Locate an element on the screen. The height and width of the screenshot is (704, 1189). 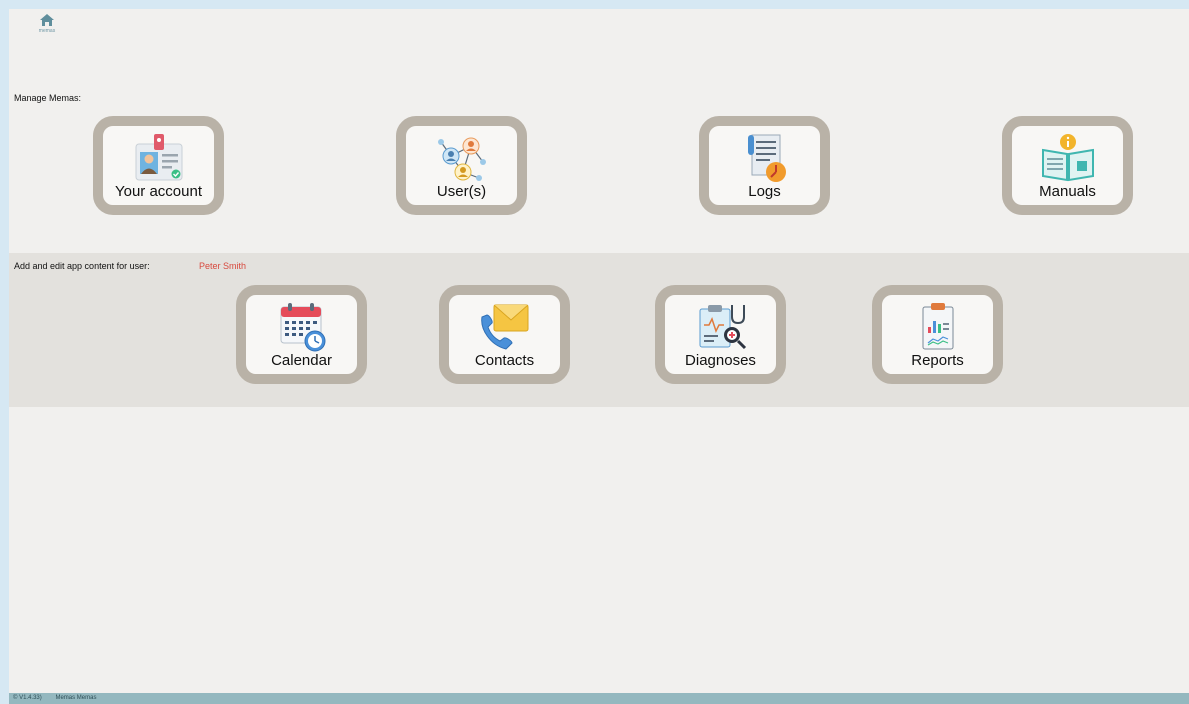
id-card-icon is located at coordinates (159, 158).